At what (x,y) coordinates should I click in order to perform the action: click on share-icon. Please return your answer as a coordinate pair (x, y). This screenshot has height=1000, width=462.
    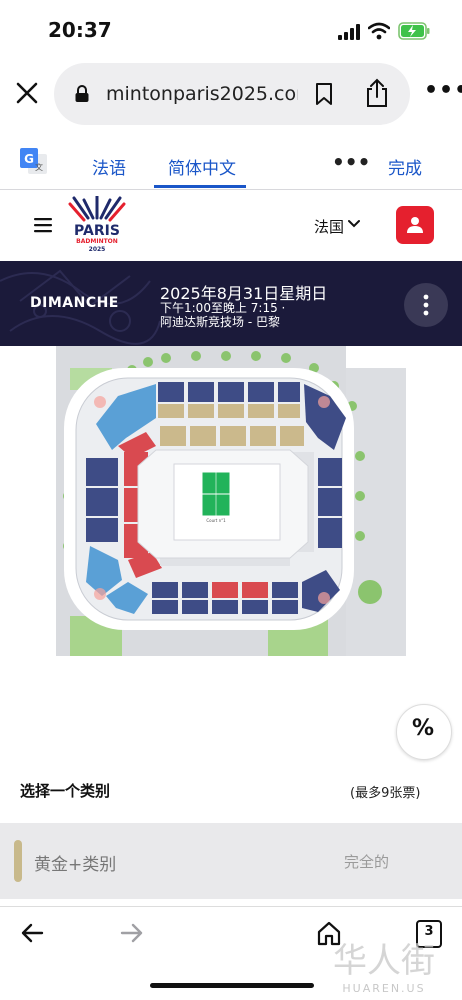
    Looking at the image, I should click on (377, 93).